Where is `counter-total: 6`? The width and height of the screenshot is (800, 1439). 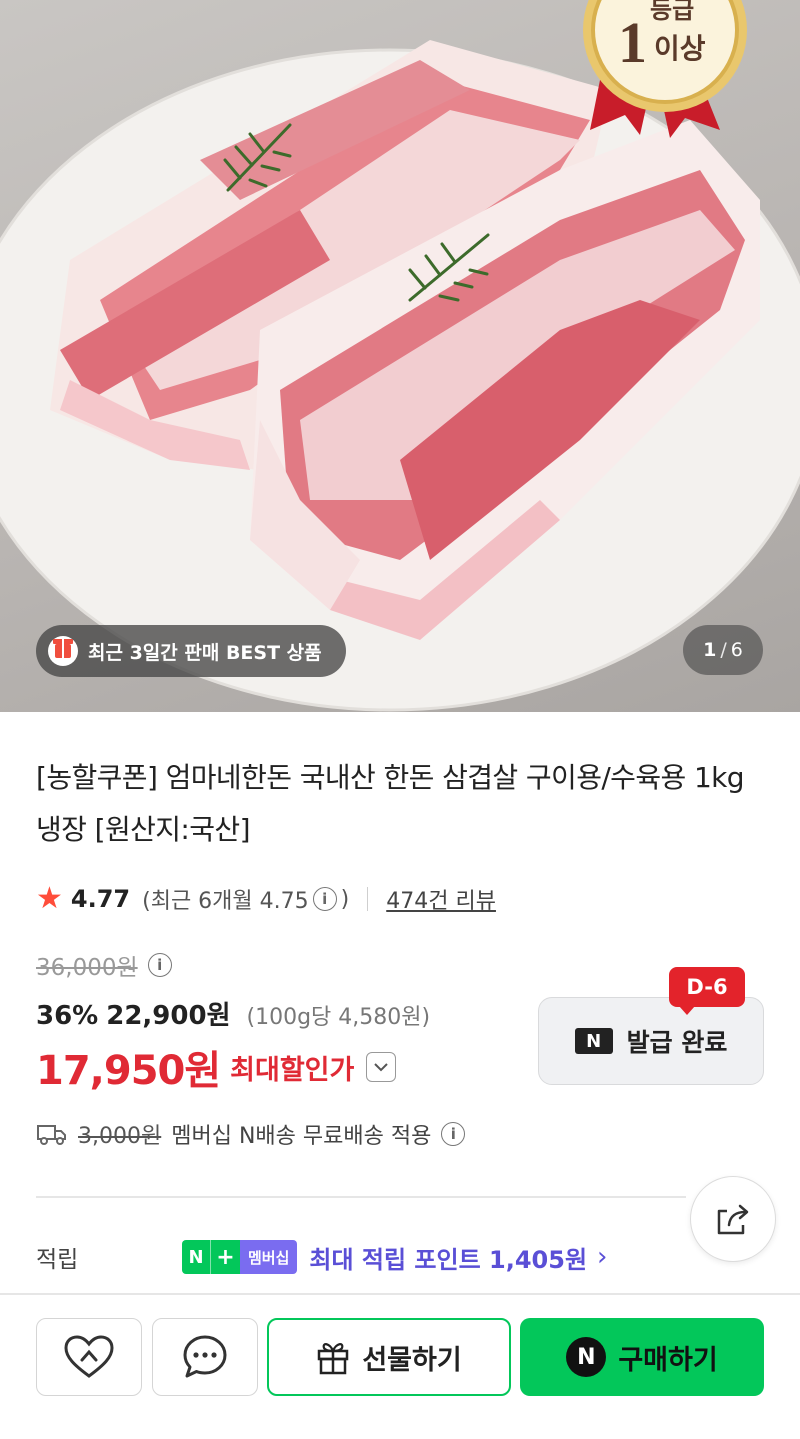
counter-total: 6 is located at coordinates (736, 650).